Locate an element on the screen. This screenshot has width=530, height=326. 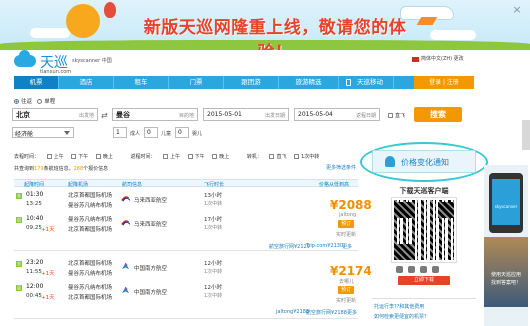
depart-date-value: 2015-05-01 is located at coordinates (224, 114).